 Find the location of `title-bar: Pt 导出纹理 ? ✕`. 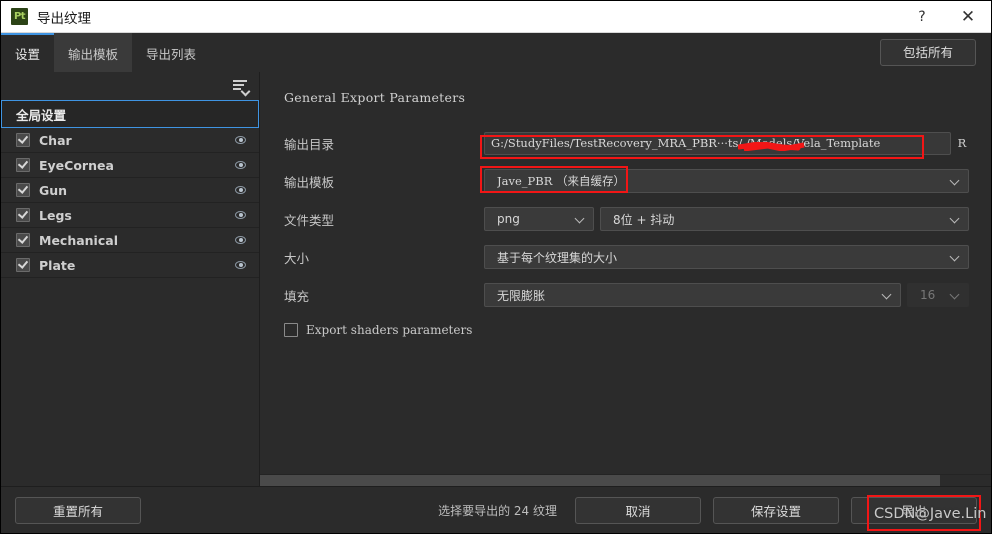

title-bar: Pt 导出纹理 ? ✕ is located at coordinates (496, 17).